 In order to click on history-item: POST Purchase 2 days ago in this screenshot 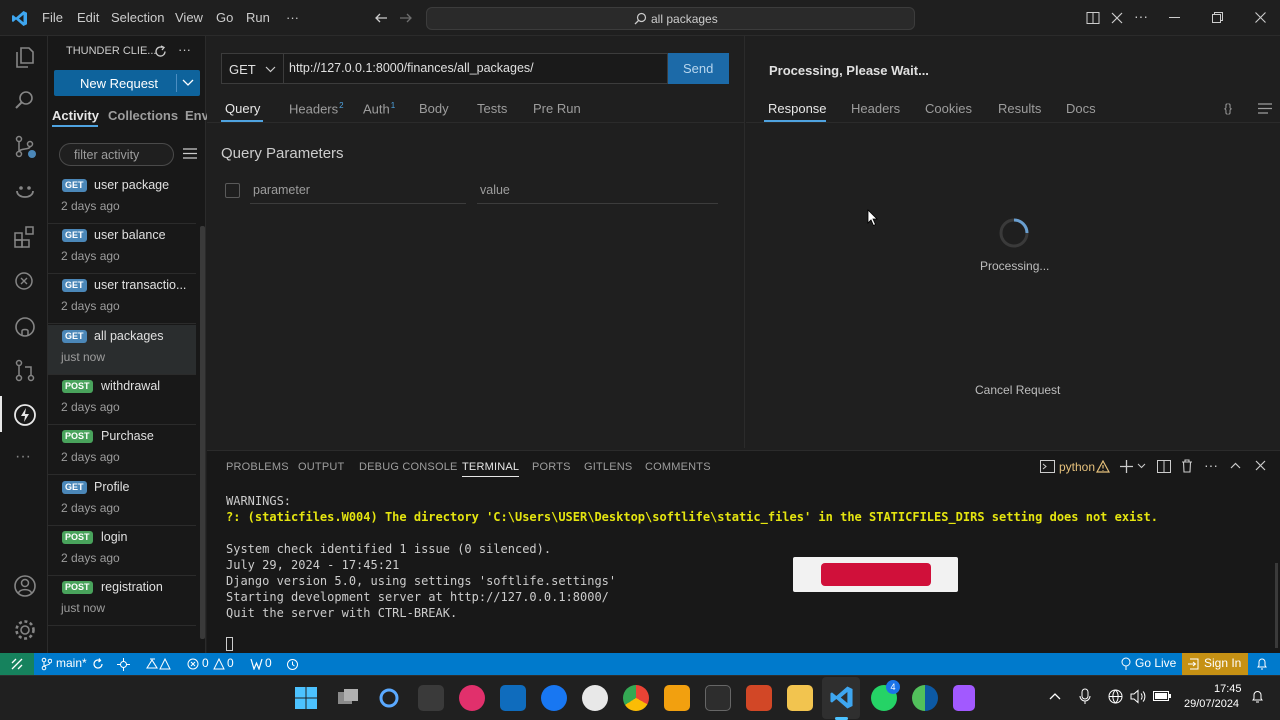, I will do `click(122, 450)`.